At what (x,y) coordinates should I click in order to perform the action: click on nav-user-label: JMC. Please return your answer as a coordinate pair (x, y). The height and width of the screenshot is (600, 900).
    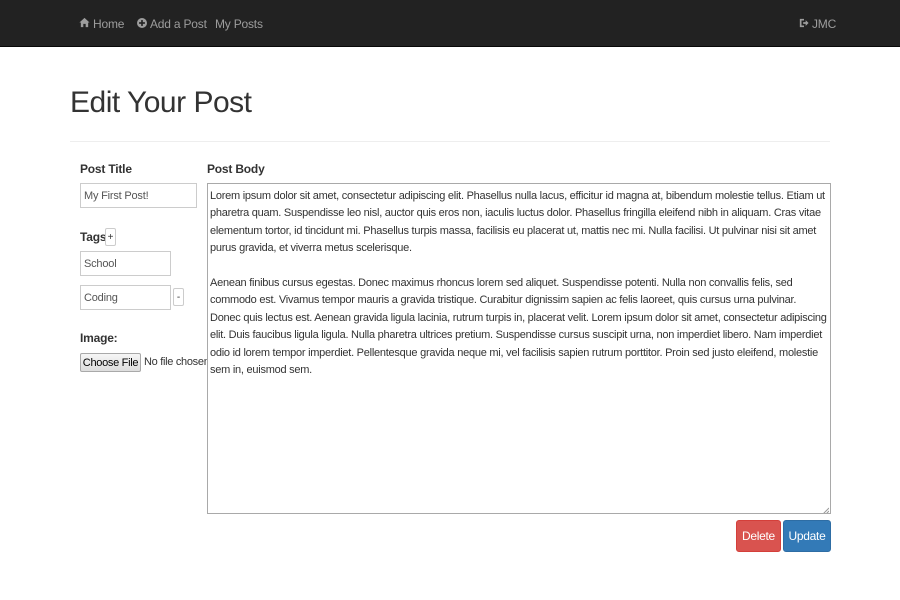
    Looking at the image, I should click on (824, 23).